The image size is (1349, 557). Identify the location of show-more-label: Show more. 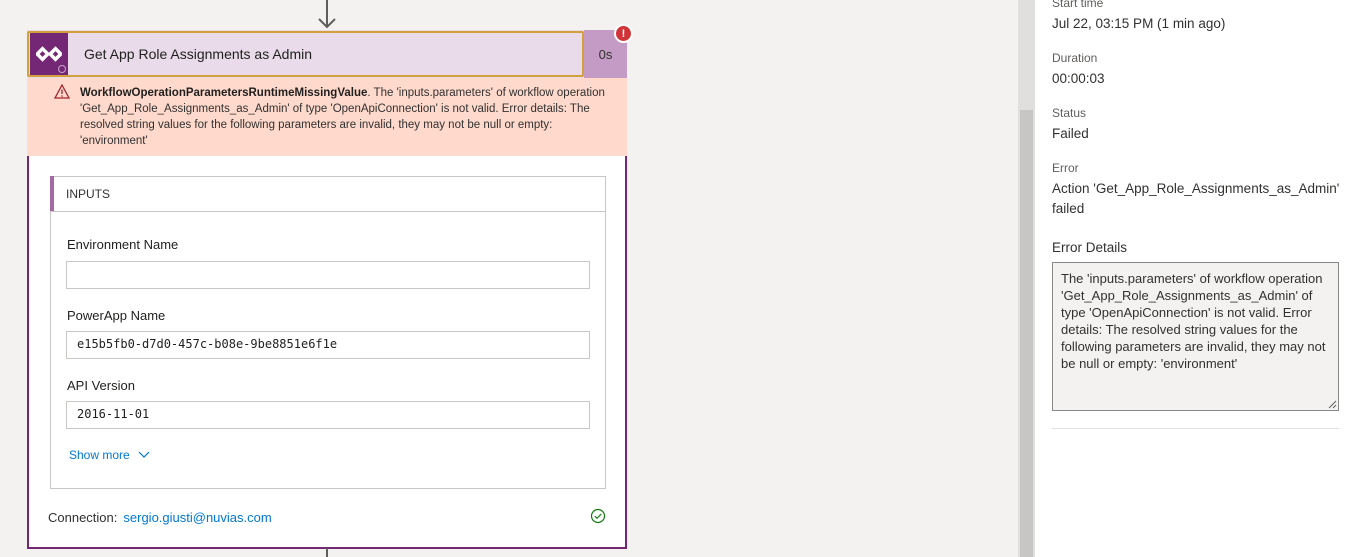
(99, 455).